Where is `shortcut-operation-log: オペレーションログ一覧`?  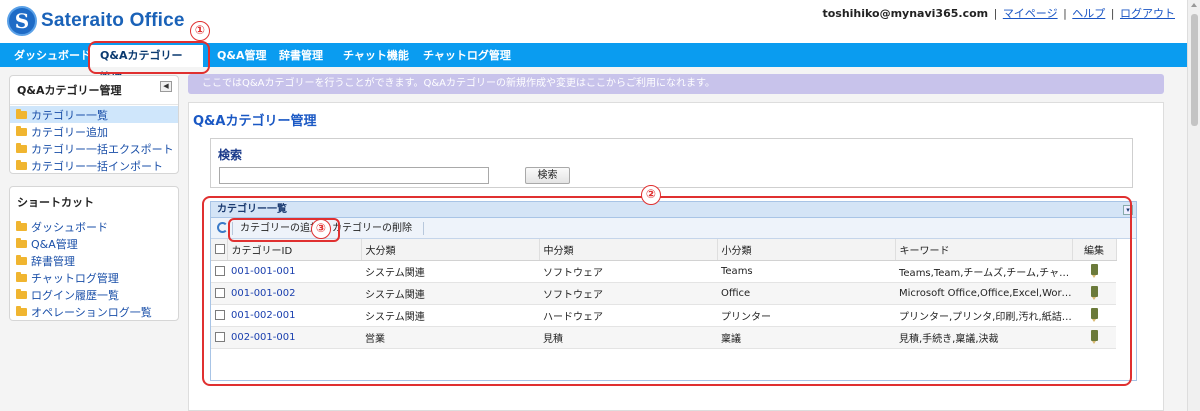 shortcut-operation-log: オペレーションログ一覧 is located at coordinates (94, 311).